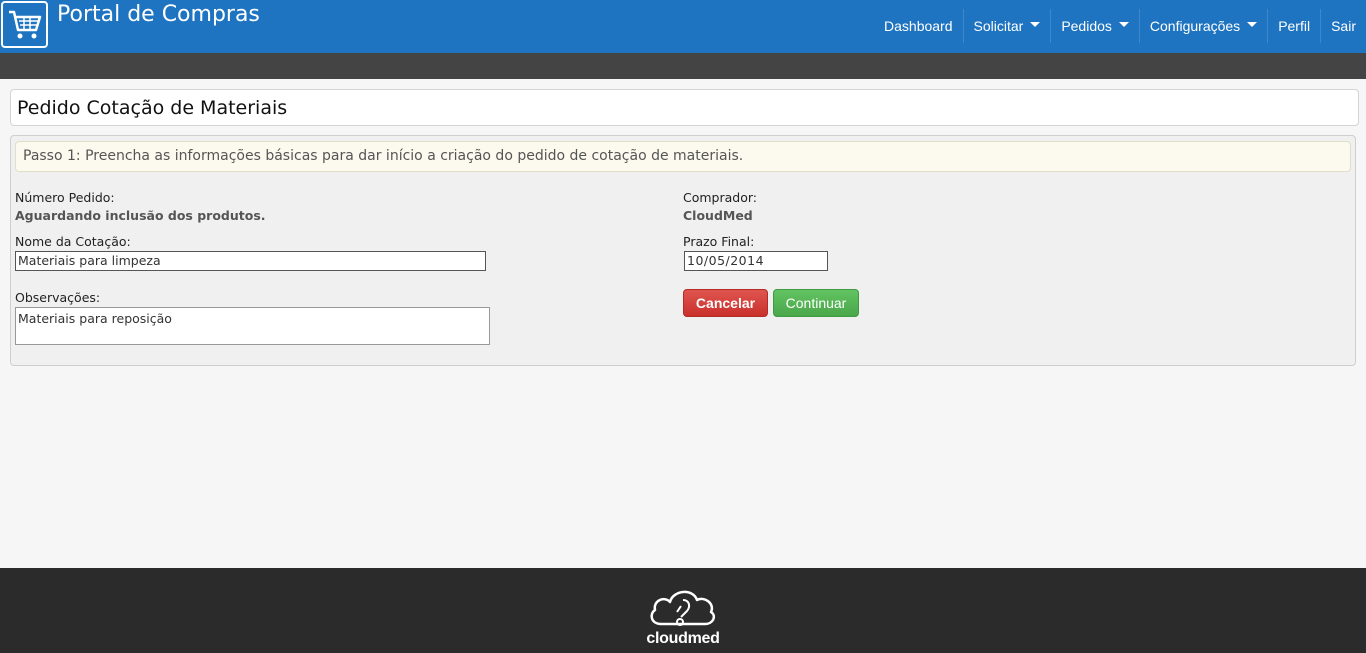 Image resolution: width=1366 pixels, height=653 pixels. I want to click on footer: cloudmed, so click(683, 610).